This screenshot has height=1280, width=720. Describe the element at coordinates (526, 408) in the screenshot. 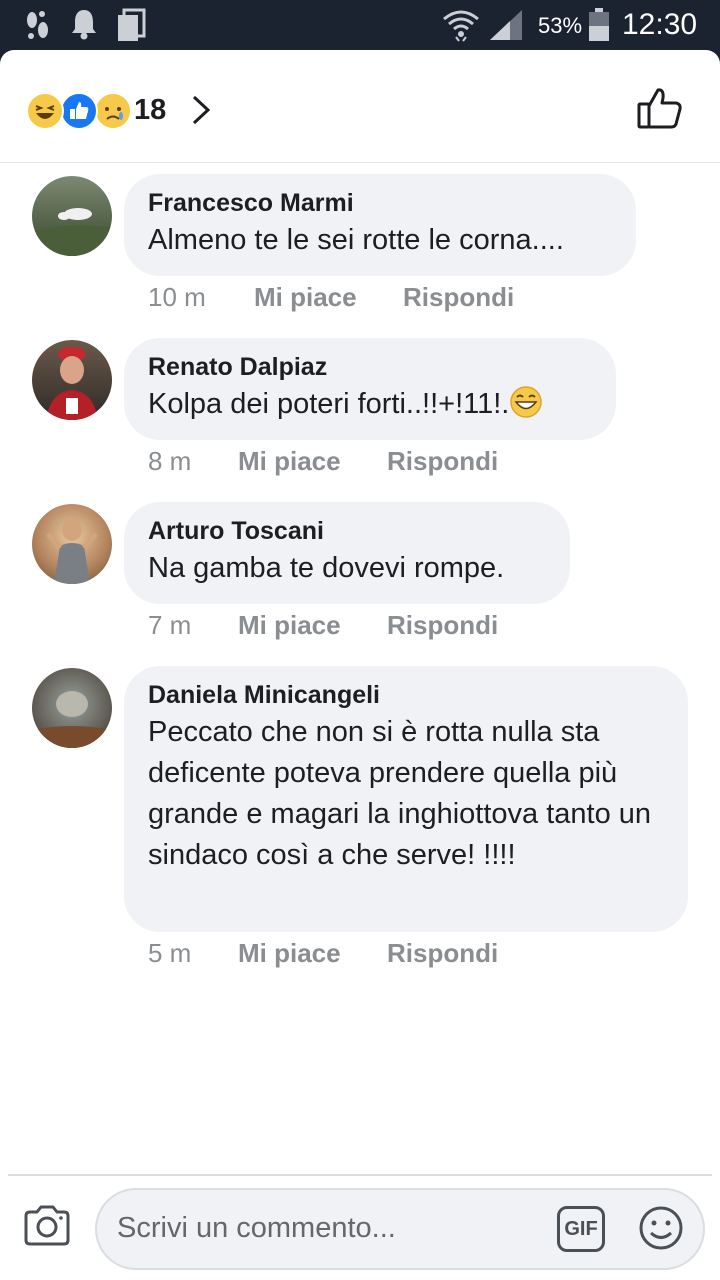

I see `grin-emoji-icon` at that location.